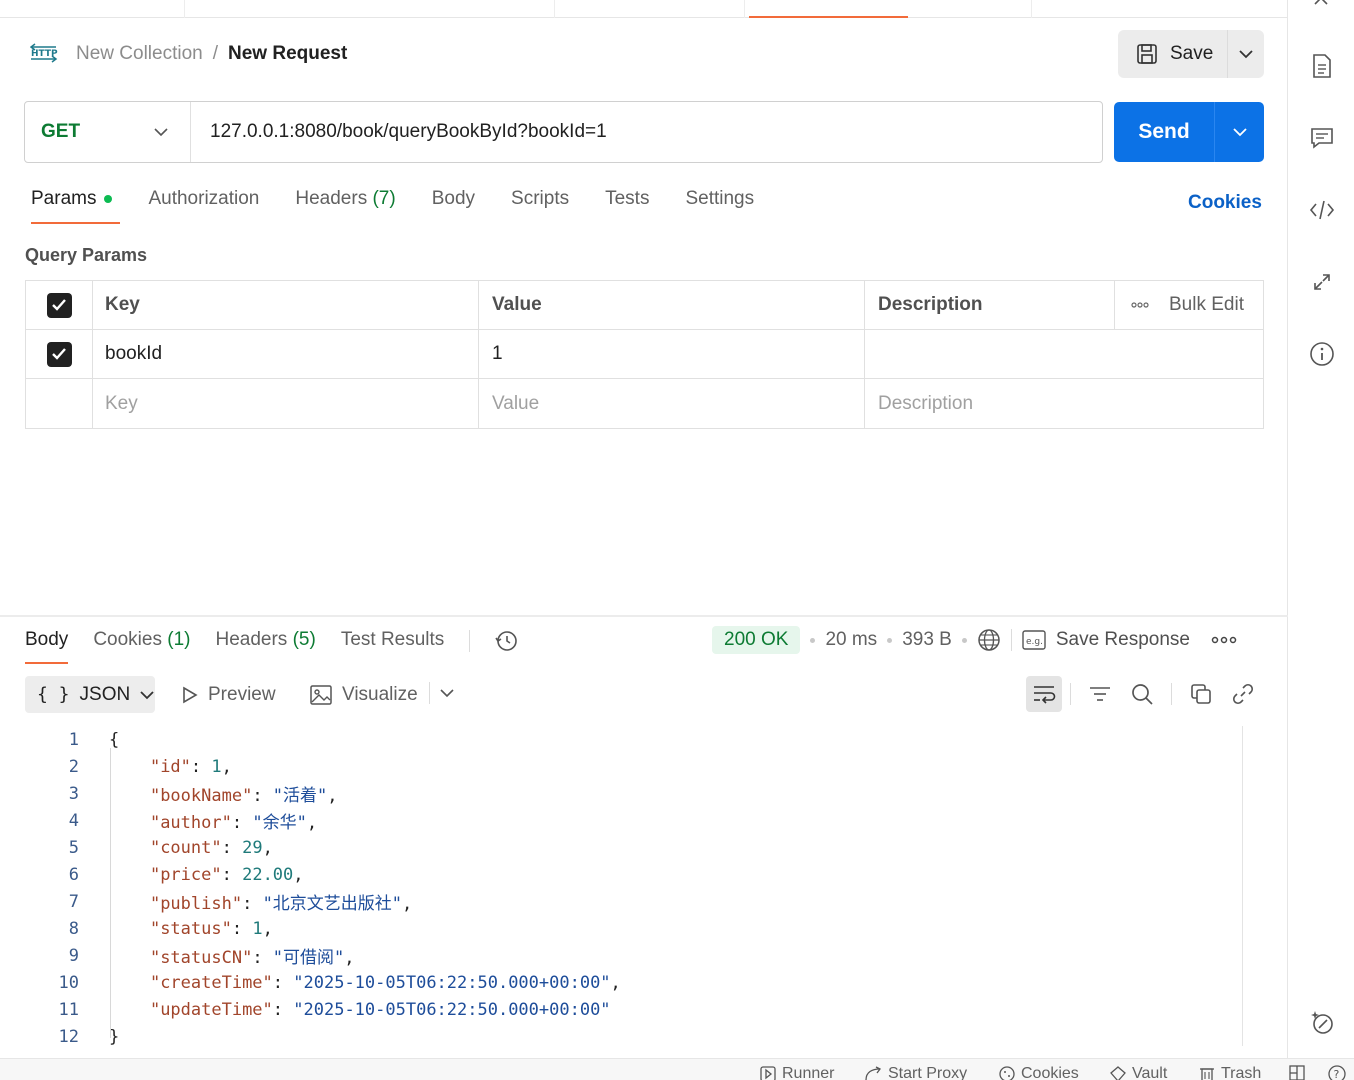 This screenshot has width=1354, height=1080. Describe the element at coordinates (141, 646) in the screenshot. I see `tab-response-cookies: Cookies (1)` at that location.